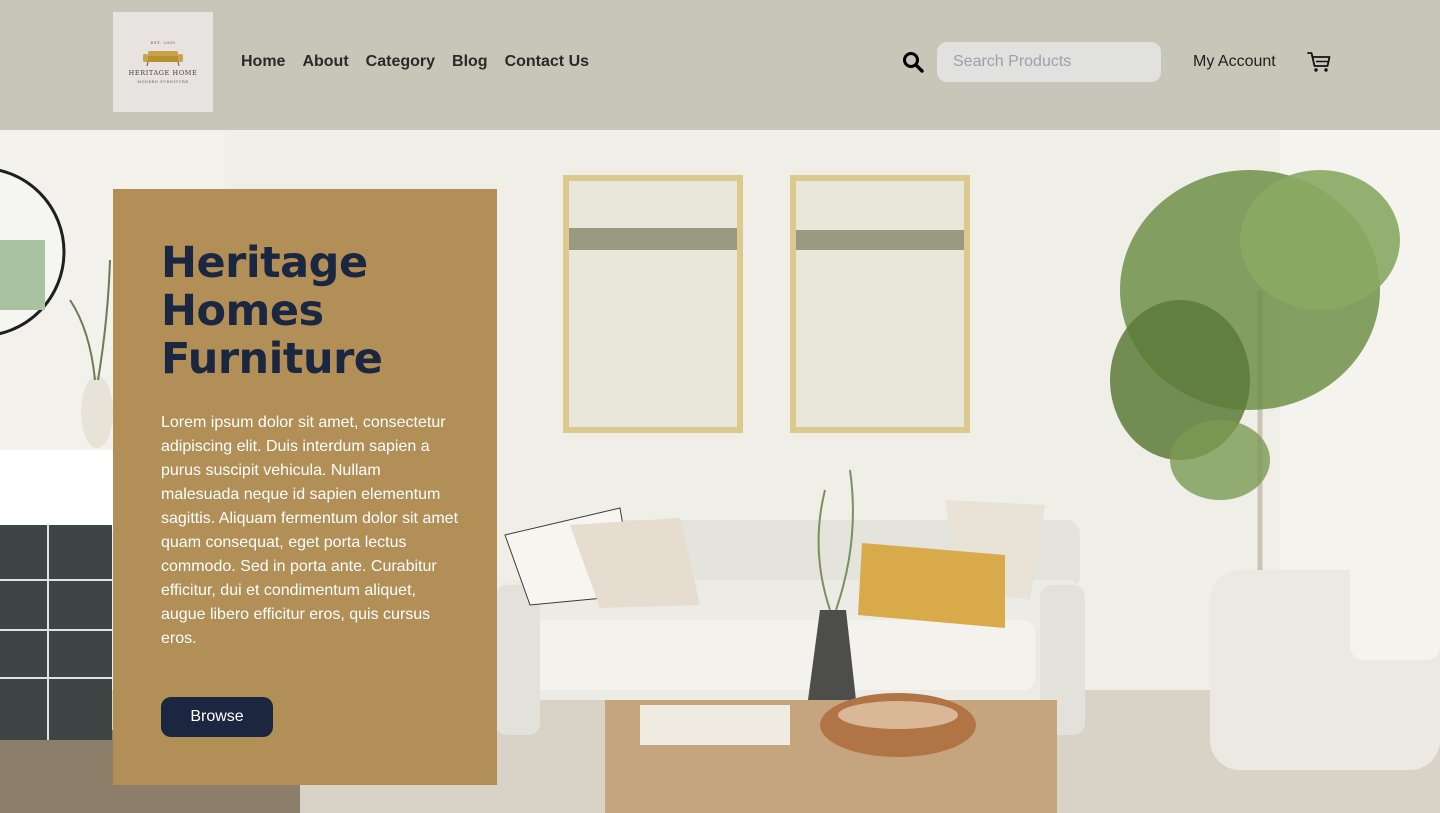  Describe the element at coordinates (217, 717) in the screenshot. I see `browse-button: Browse` at that location.